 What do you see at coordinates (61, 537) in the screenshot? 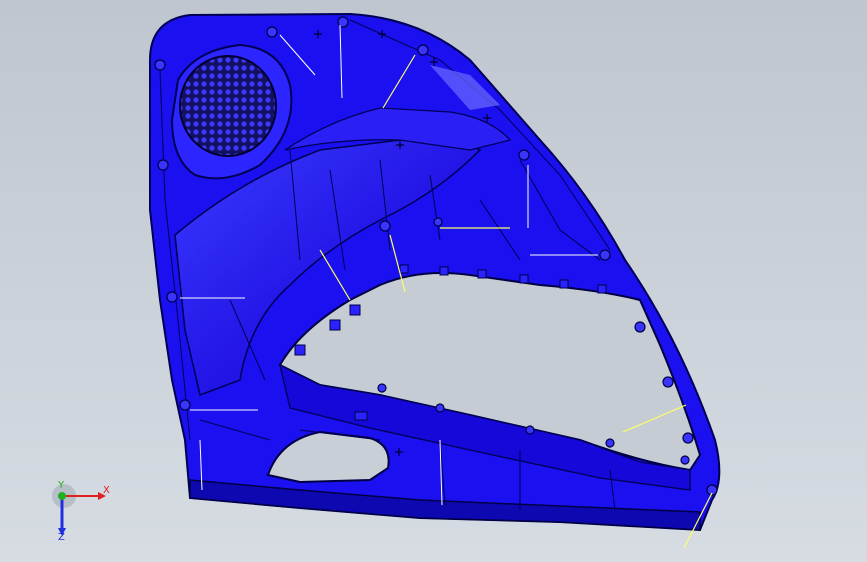
I see `triad-z-label: Z` at bounding box center [61, 537].